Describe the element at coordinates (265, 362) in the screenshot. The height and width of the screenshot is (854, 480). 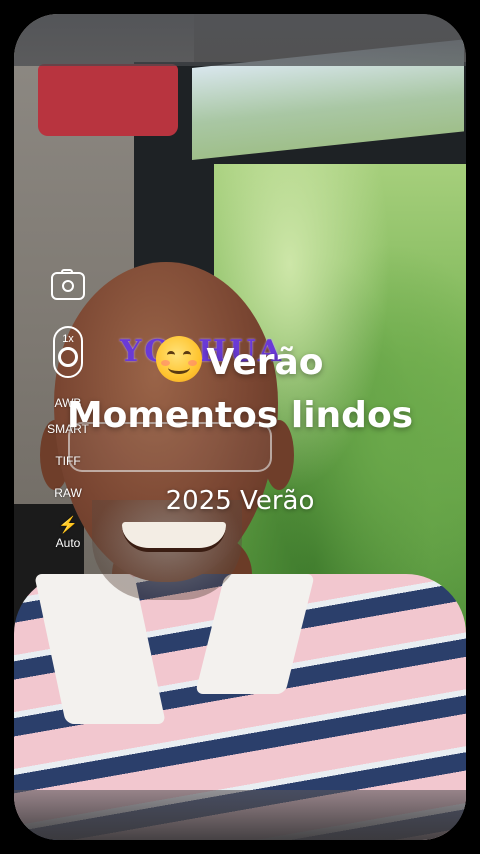
I see `title-text: Verão` at that location.